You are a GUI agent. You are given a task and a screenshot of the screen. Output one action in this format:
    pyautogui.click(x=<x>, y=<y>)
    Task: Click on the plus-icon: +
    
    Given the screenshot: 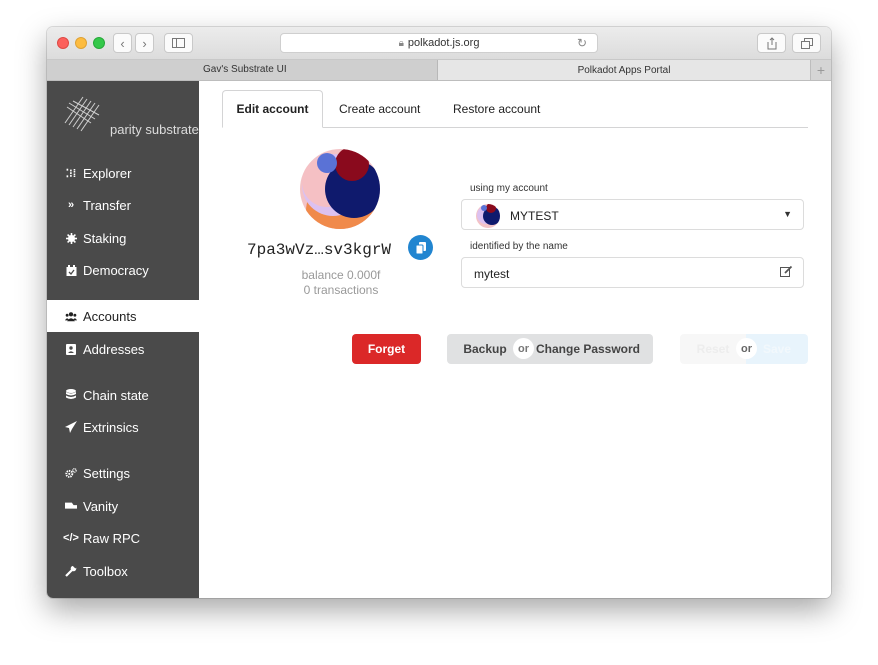 What is the action you would take?
    pyautogui.click(x=821, y=70)
    